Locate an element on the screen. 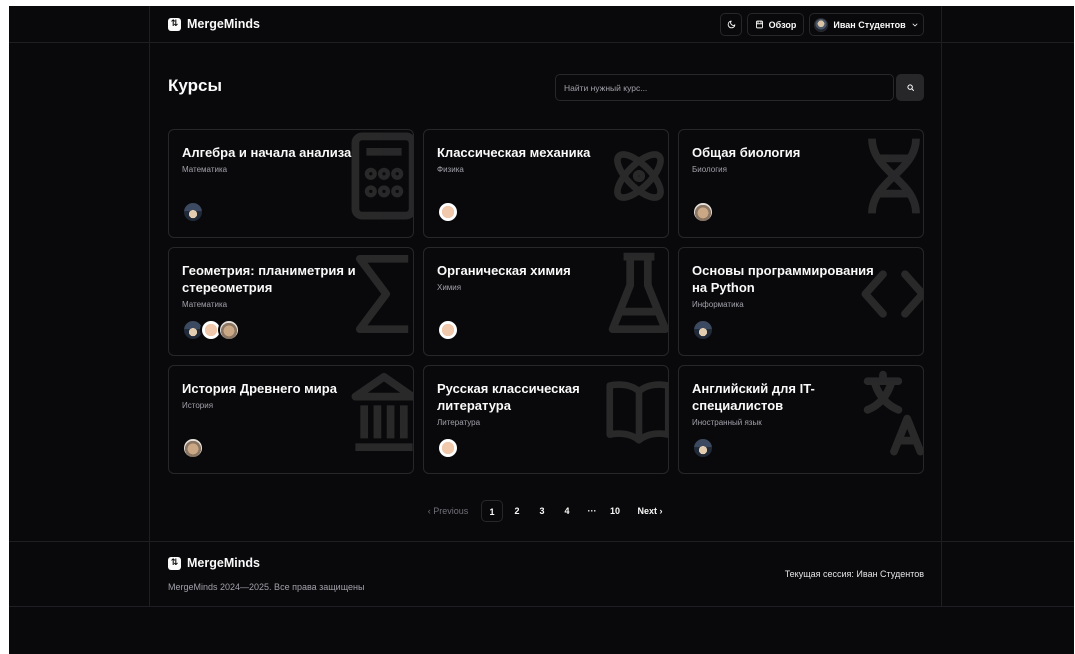  course-title: Органическая химия is located at coordinates (504, 270).